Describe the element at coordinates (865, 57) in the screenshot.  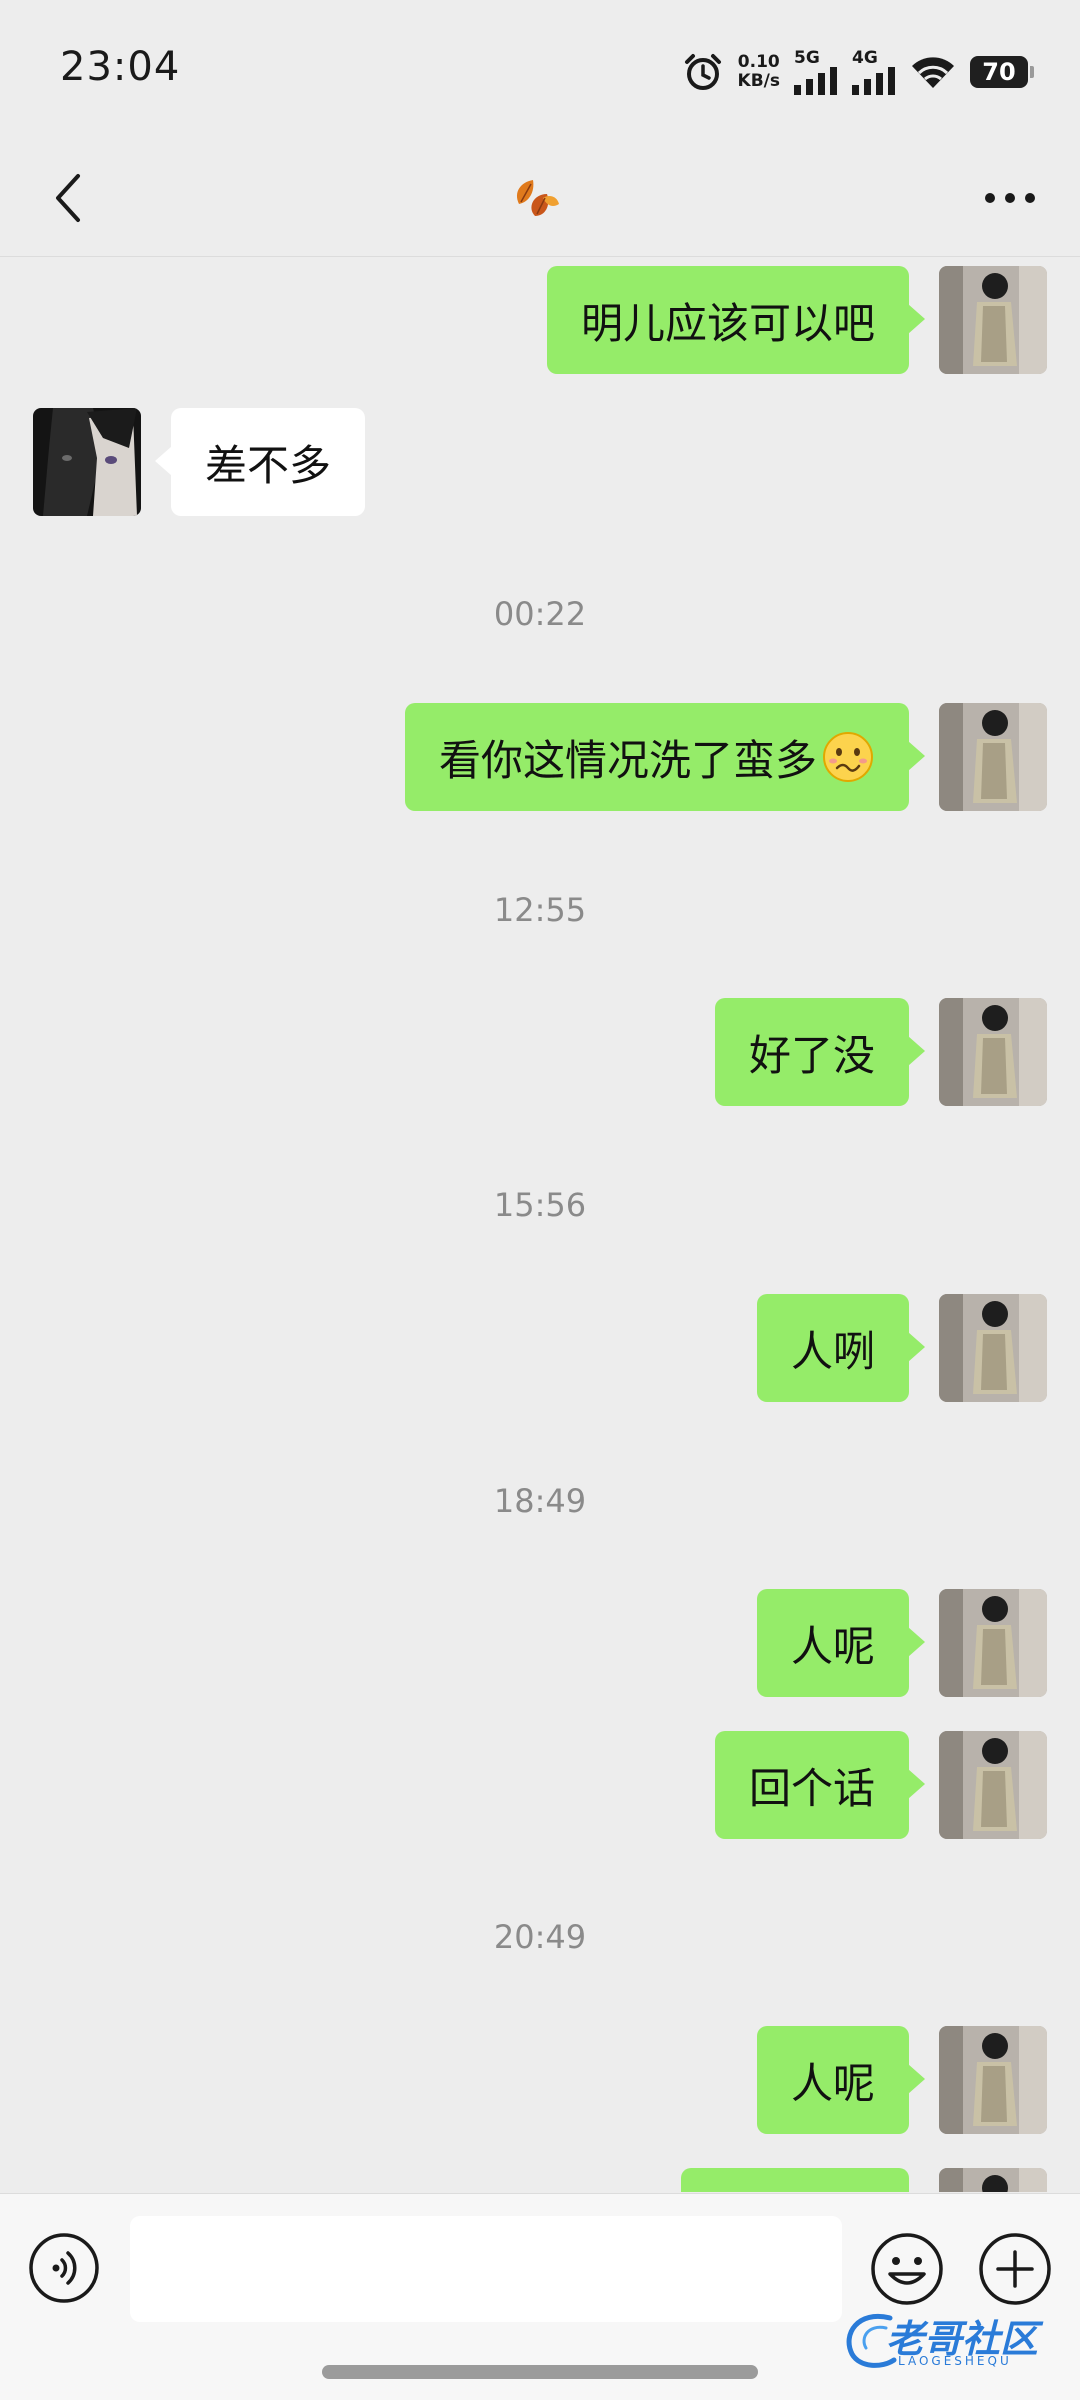
I see `signal-4g-label: 4G` at that location.